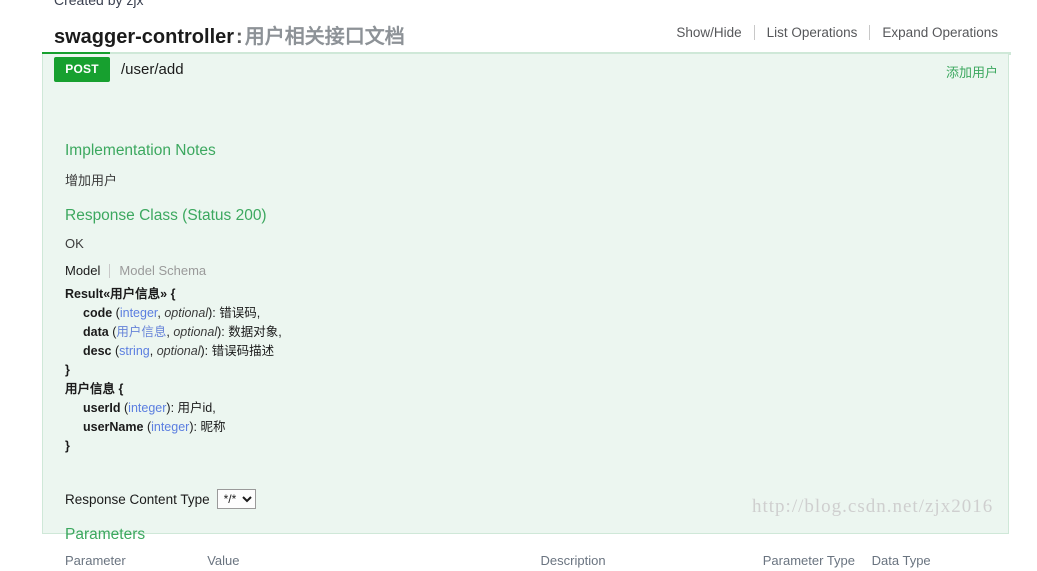 The height and width of the screenshot is (571, 1037). I want to click on model-field-type: string, so click(134, 351).